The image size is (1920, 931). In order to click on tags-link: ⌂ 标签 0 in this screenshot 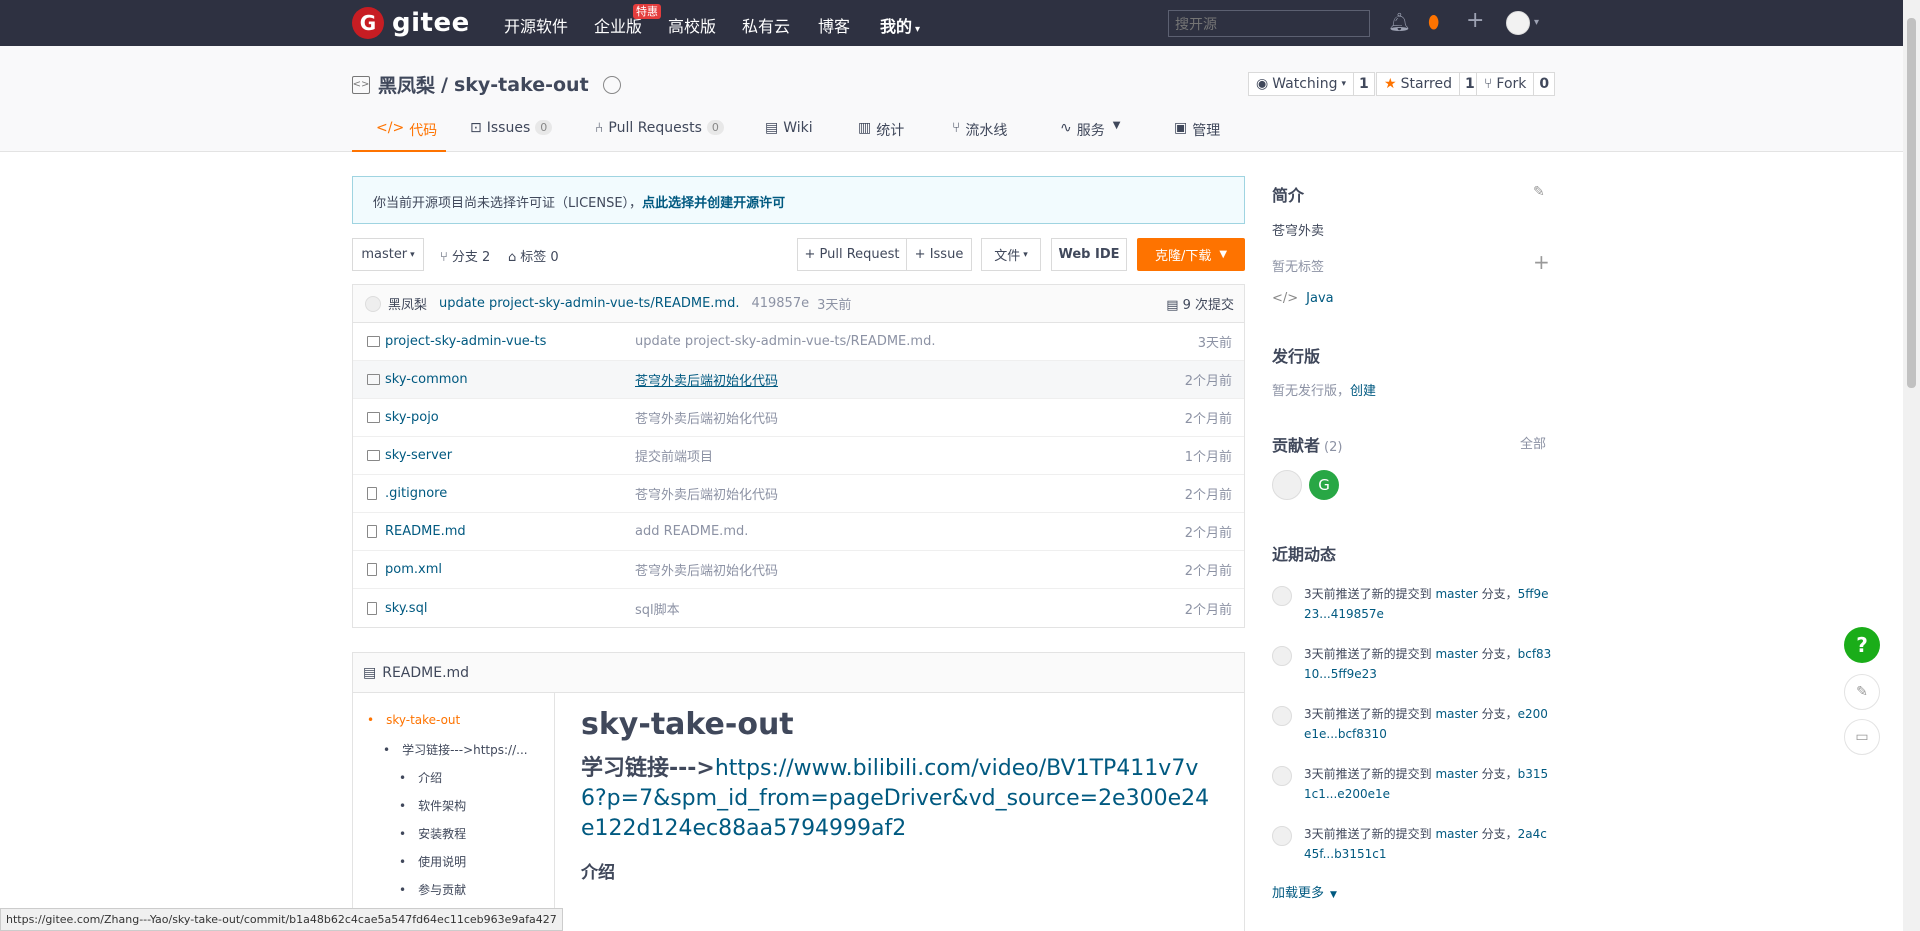, I will do `click(533, 255)`.